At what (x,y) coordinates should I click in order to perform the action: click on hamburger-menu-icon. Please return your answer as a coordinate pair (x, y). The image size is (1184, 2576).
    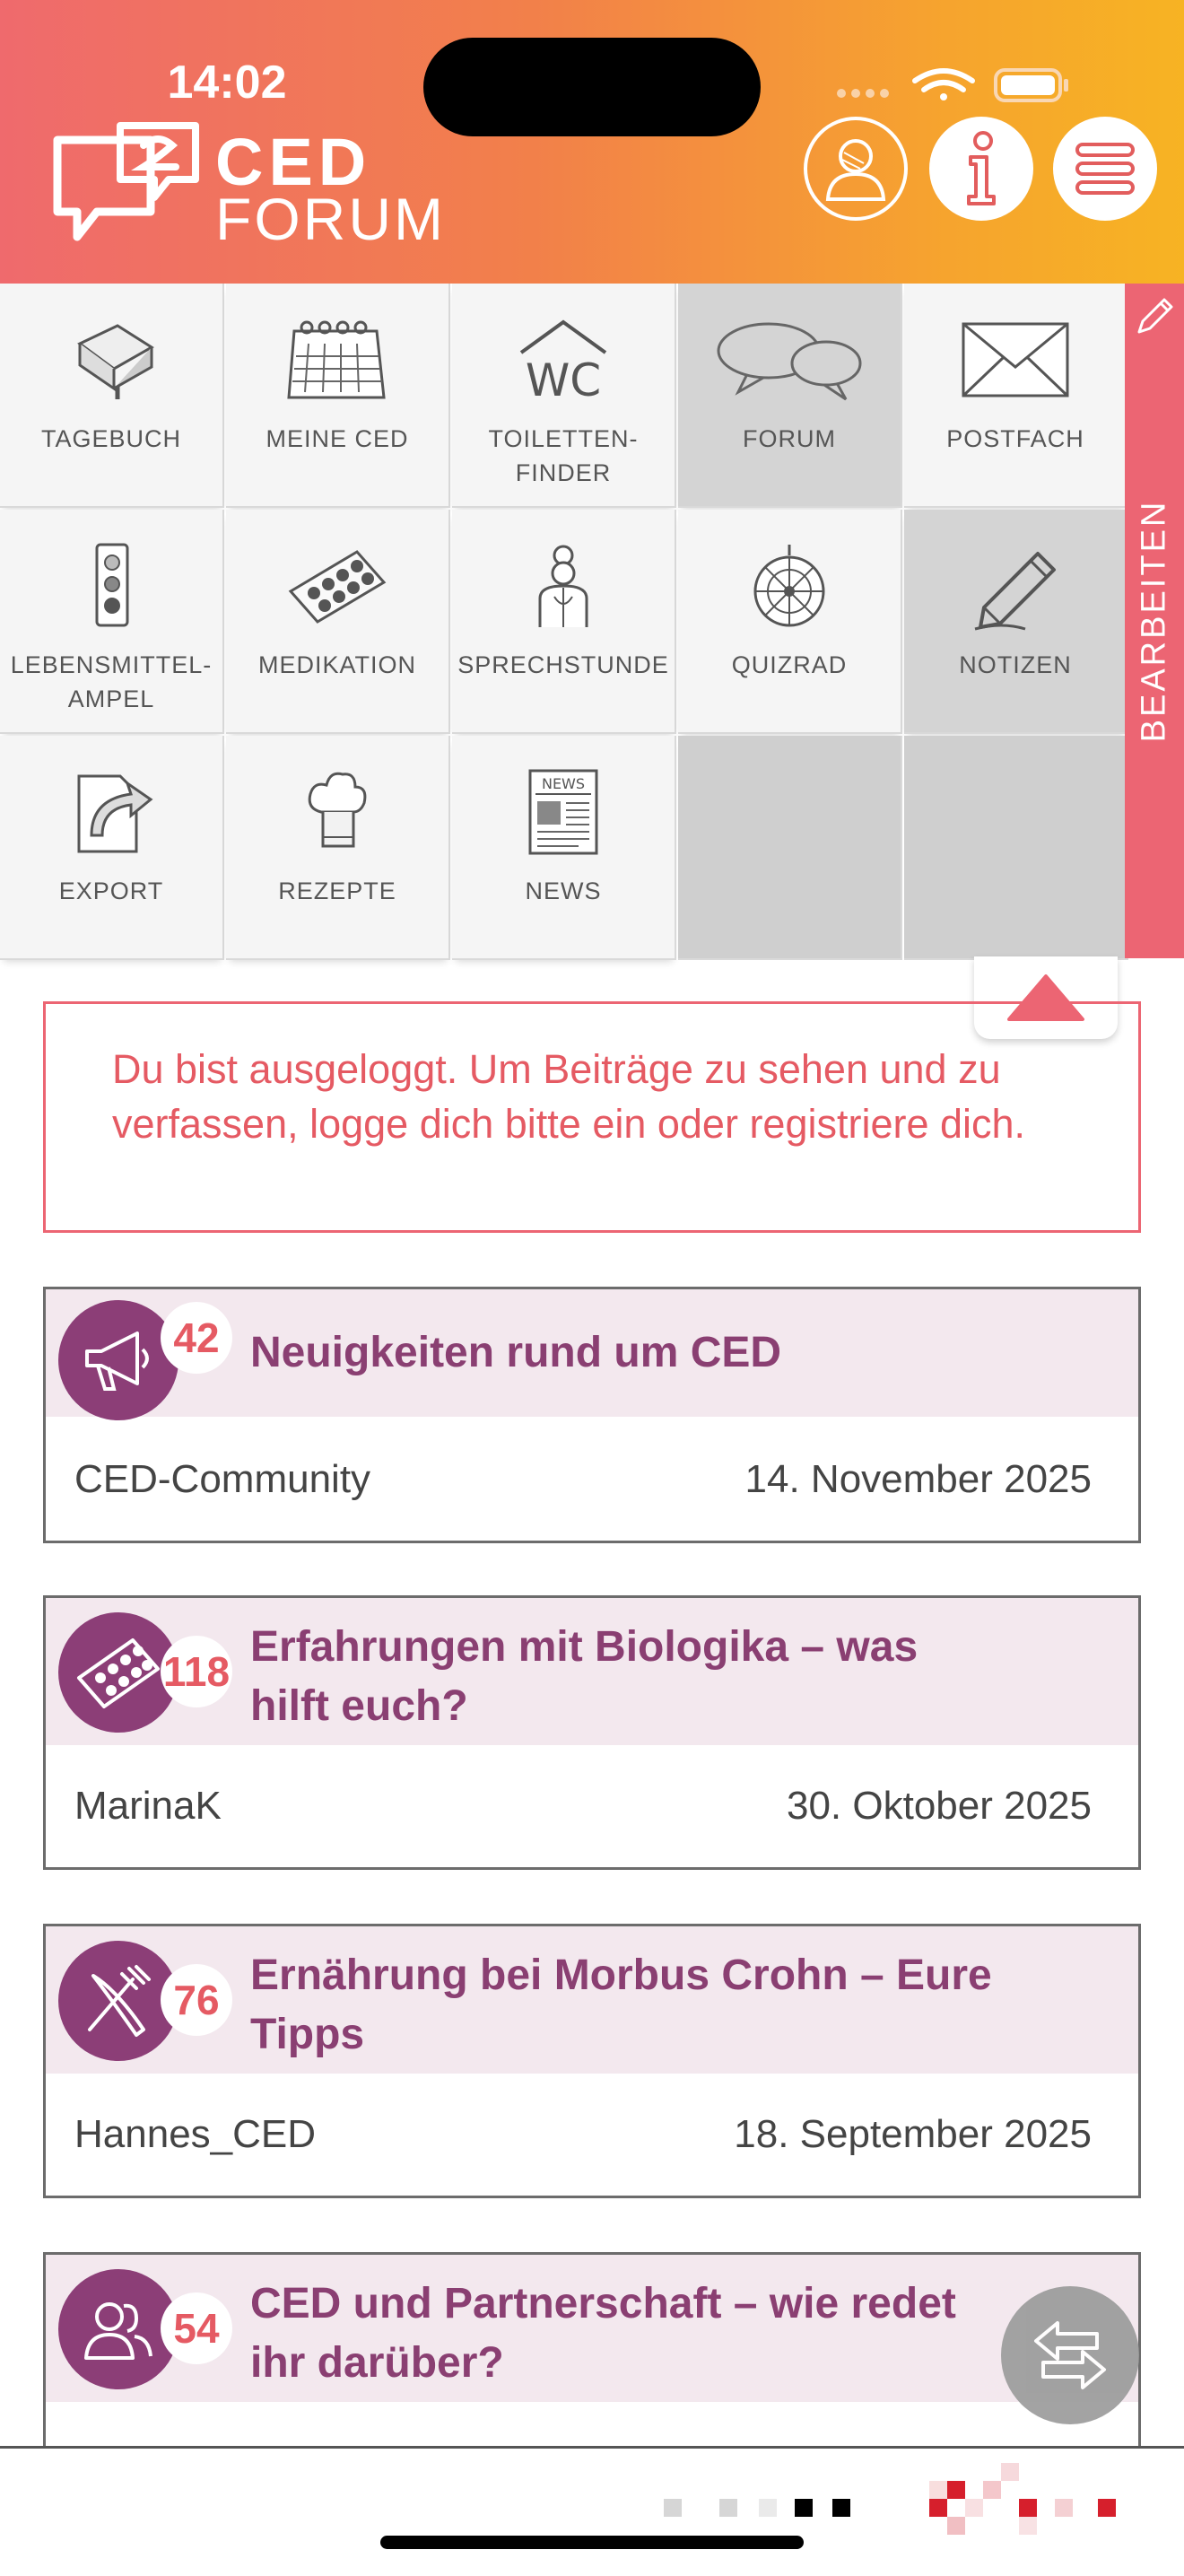
    Looking at the image, I should click on (1105, 169).